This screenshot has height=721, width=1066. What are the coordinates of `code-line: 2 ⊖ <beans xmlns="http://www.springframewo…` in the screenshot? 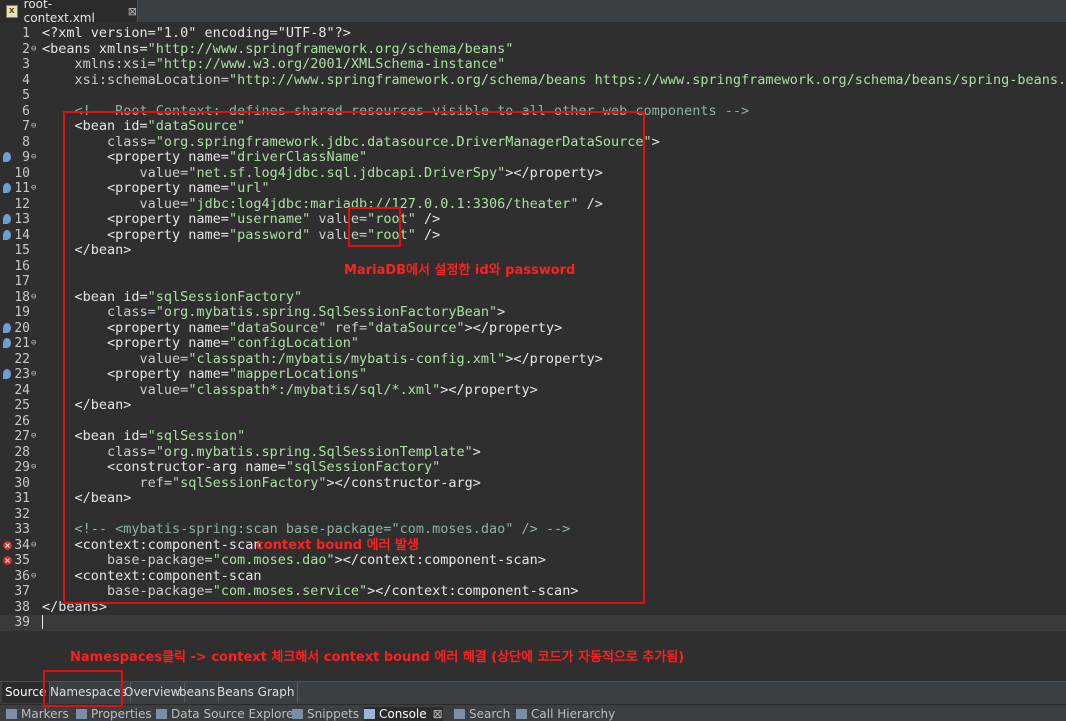 It's located at (533, 49).